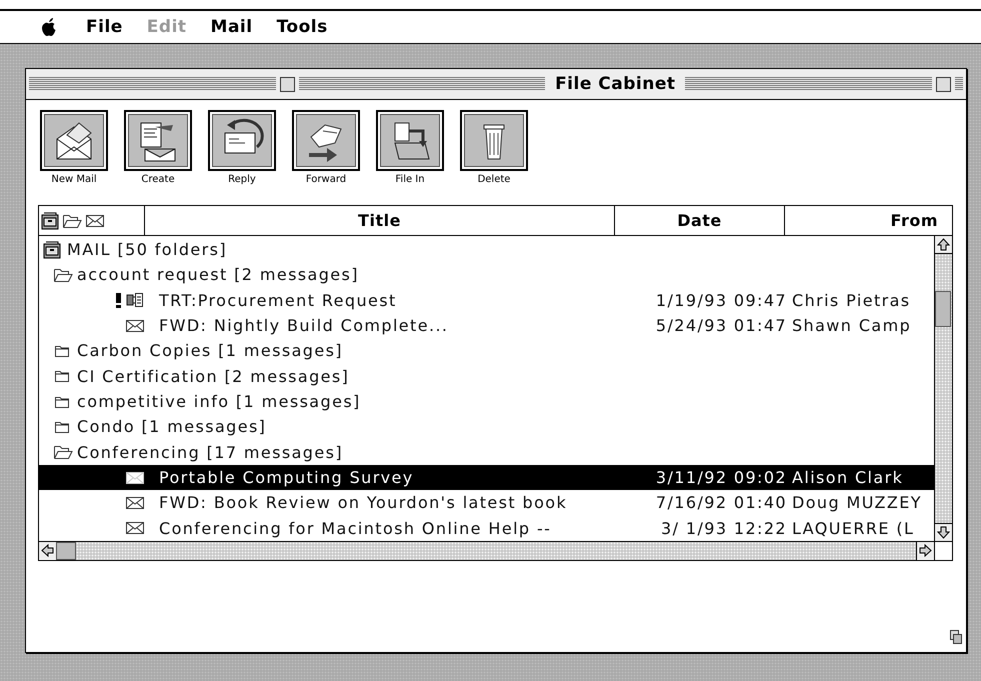 The width and height of the screenshot is (981, 681). What do you see at coordinates (218, 274) in the screenshot?
I see `title-text: account request [2 messages]` at bounding box center [218, 274].